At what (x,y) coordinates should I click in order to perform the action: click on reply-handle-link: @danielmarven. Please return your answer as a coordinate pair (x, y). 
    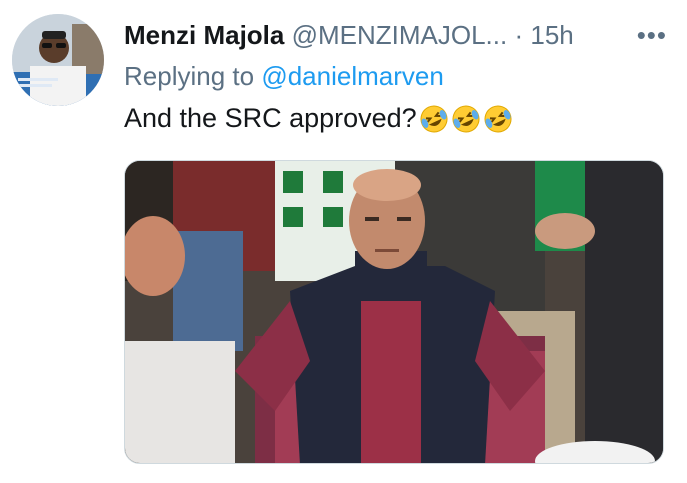
    Looking at the image, I should click on (352, 76).